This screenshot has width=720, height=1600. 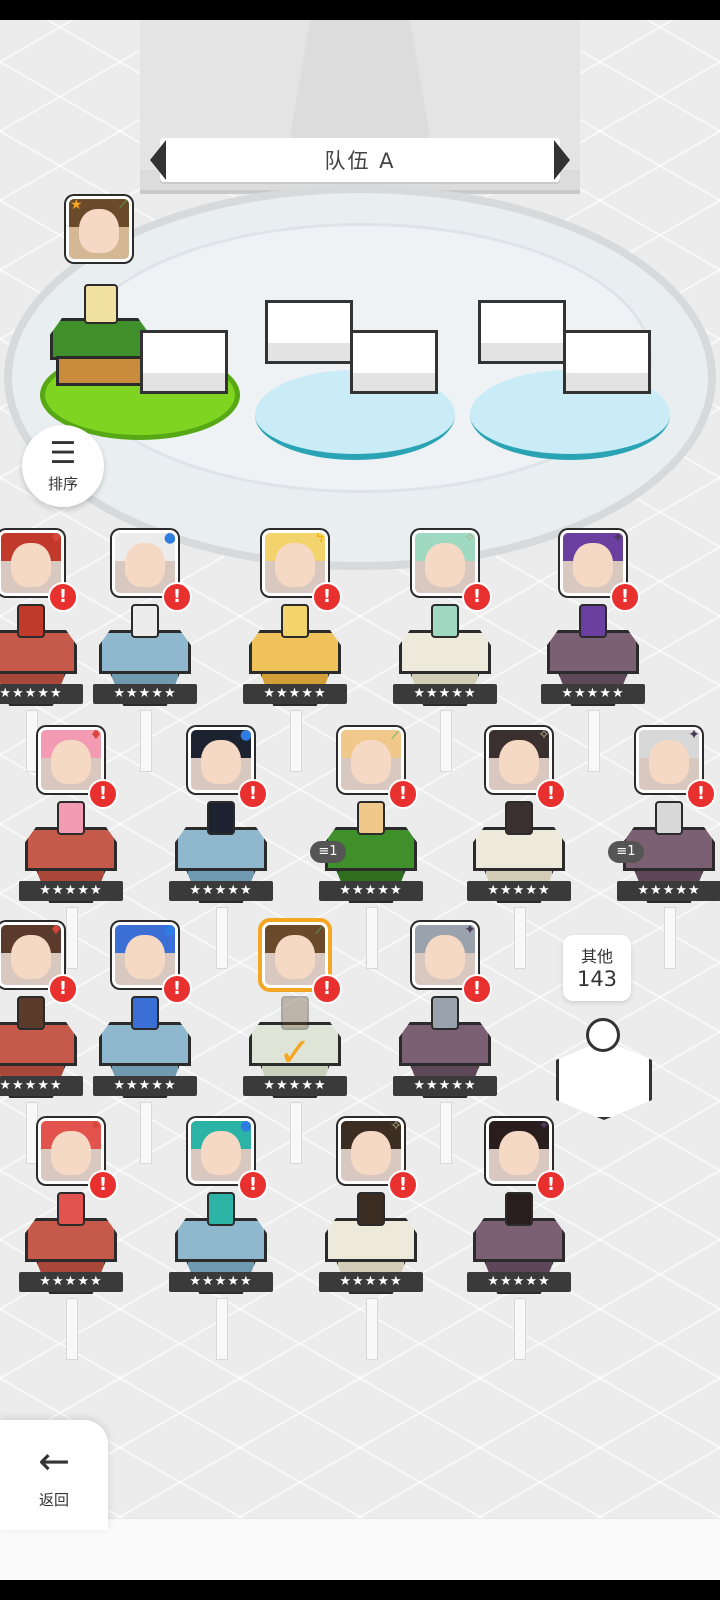 I want to click on back-button: ← 返回, so click(x=54, y=1475).